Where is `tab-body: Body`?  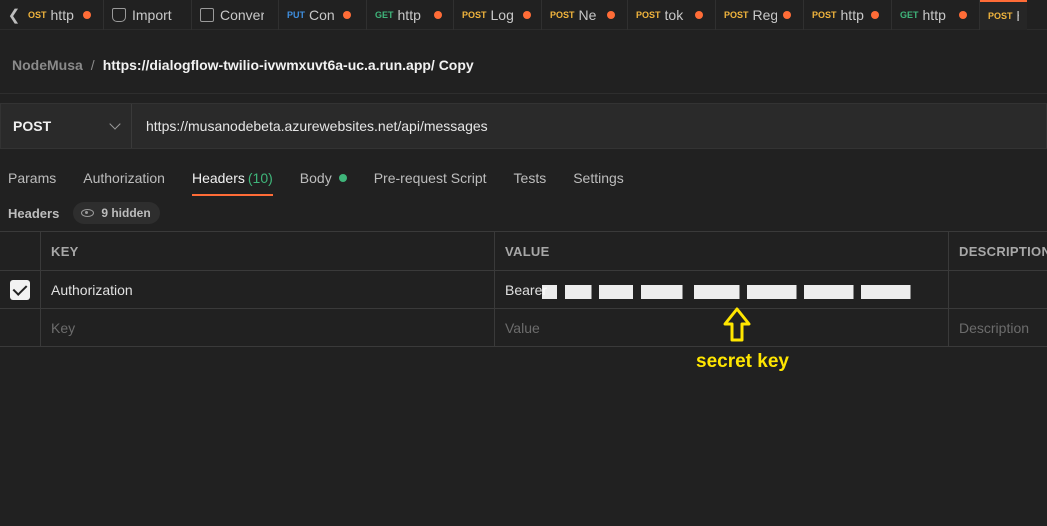
tab-body: Body is located at coordinates (323, 178).